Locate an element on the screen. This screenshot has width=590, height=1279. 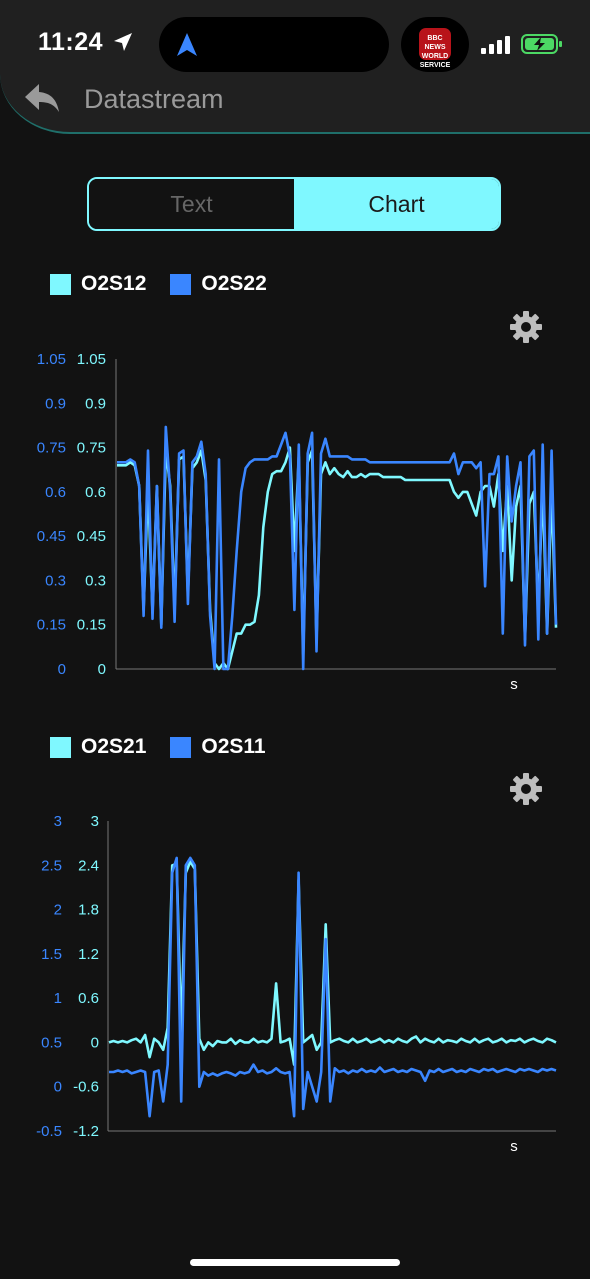
right-axis-tick-label: 2.4 is located at coordinates (88, 865).